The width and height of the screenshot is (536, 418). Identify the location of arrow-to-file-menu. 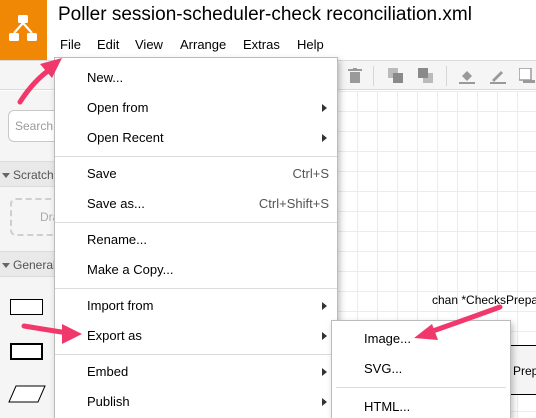
(39, 81).